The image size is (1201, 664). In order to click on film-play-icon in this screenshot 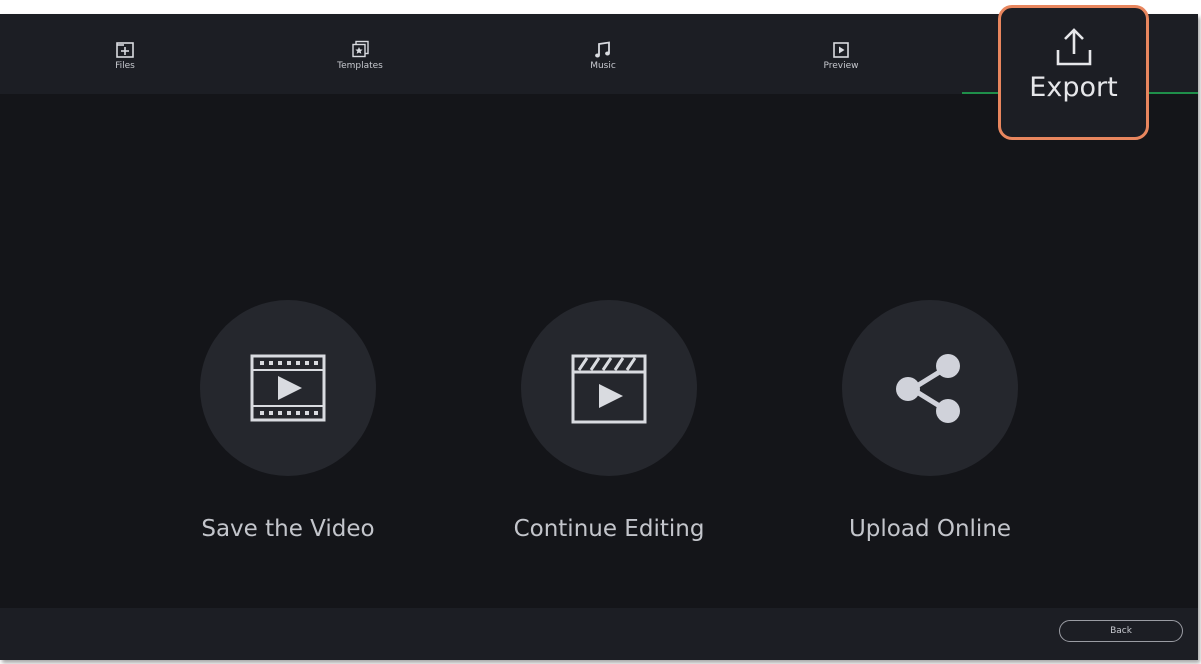, I will do `click(288, 388)`.